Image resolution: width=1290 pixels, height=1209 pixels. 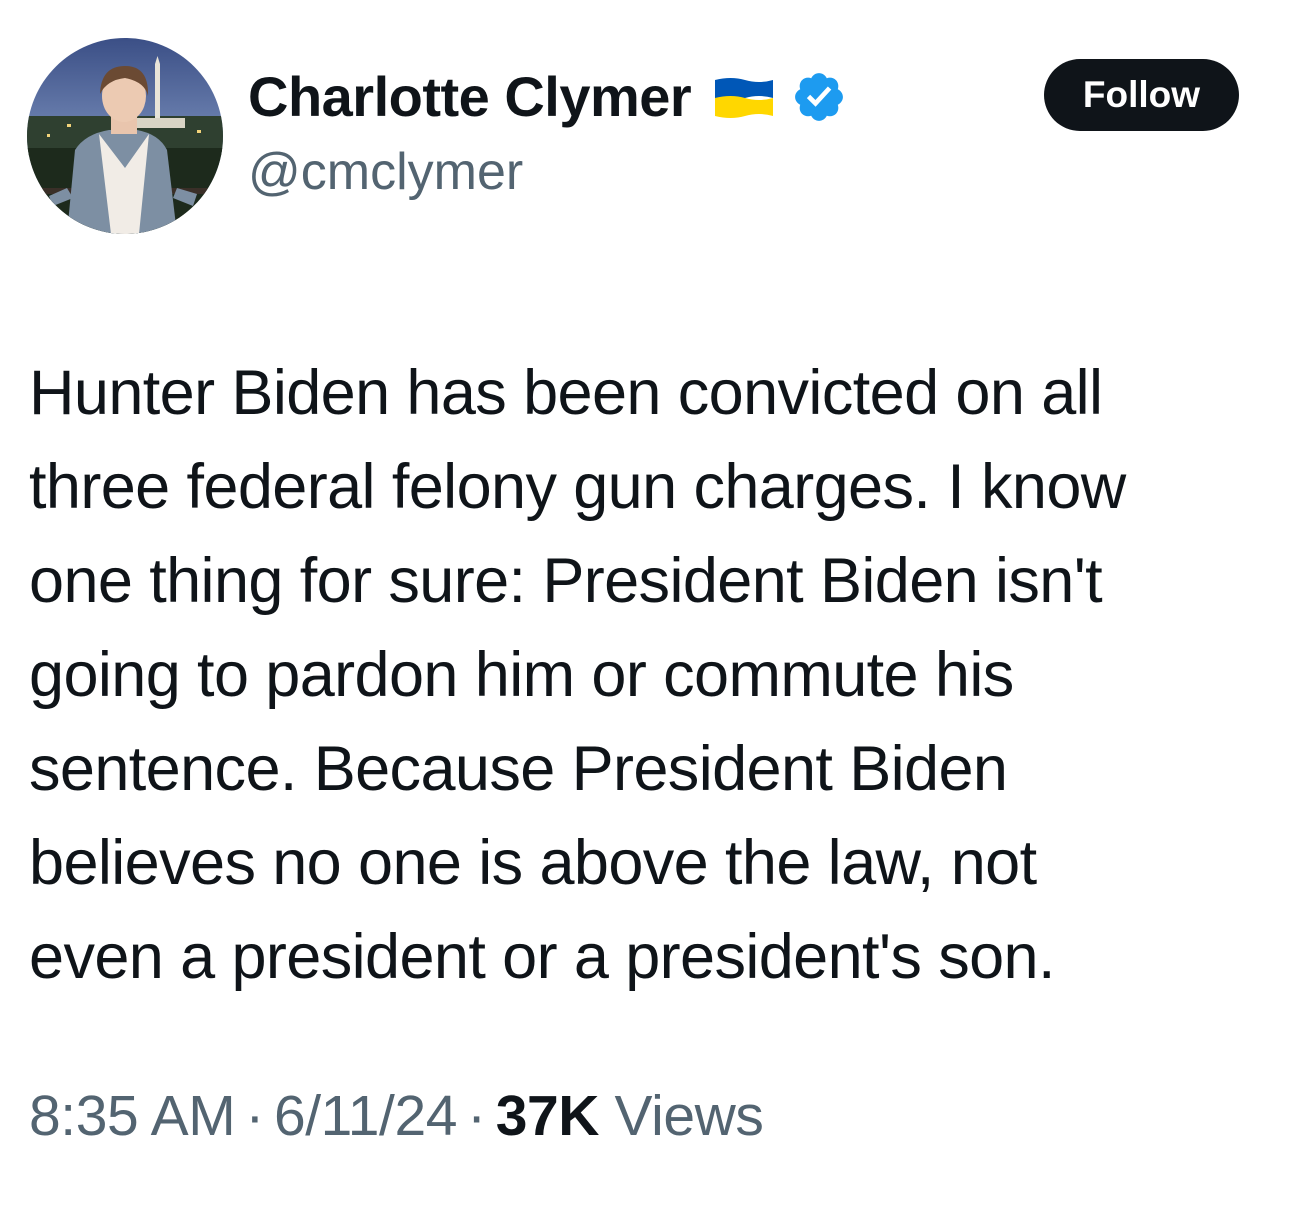 What do you see at coordinates (366, 1116) in the screenshot?
I see `tweet-date: 6/11/24` at bounding box center [366, 1116].